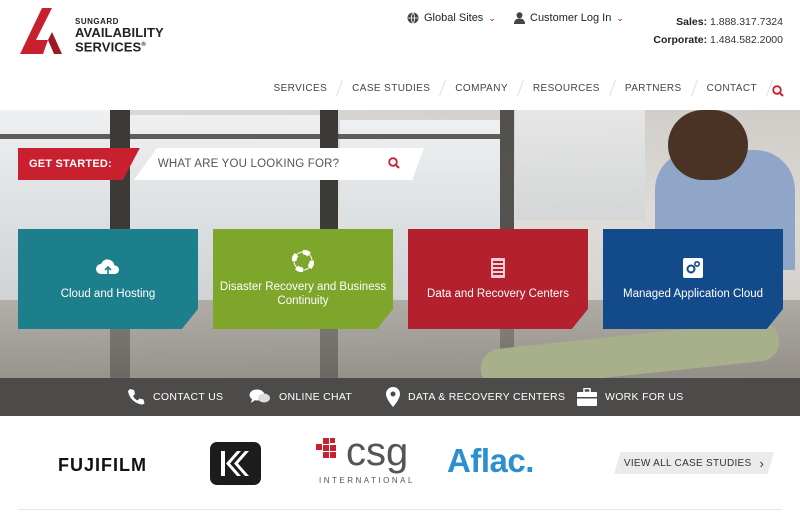 The width and height of the screenshot is (800, 518). I want to click on logo-wordmark: SUNGARD AVAILABILITY SERVICES®, so click(119, 36).